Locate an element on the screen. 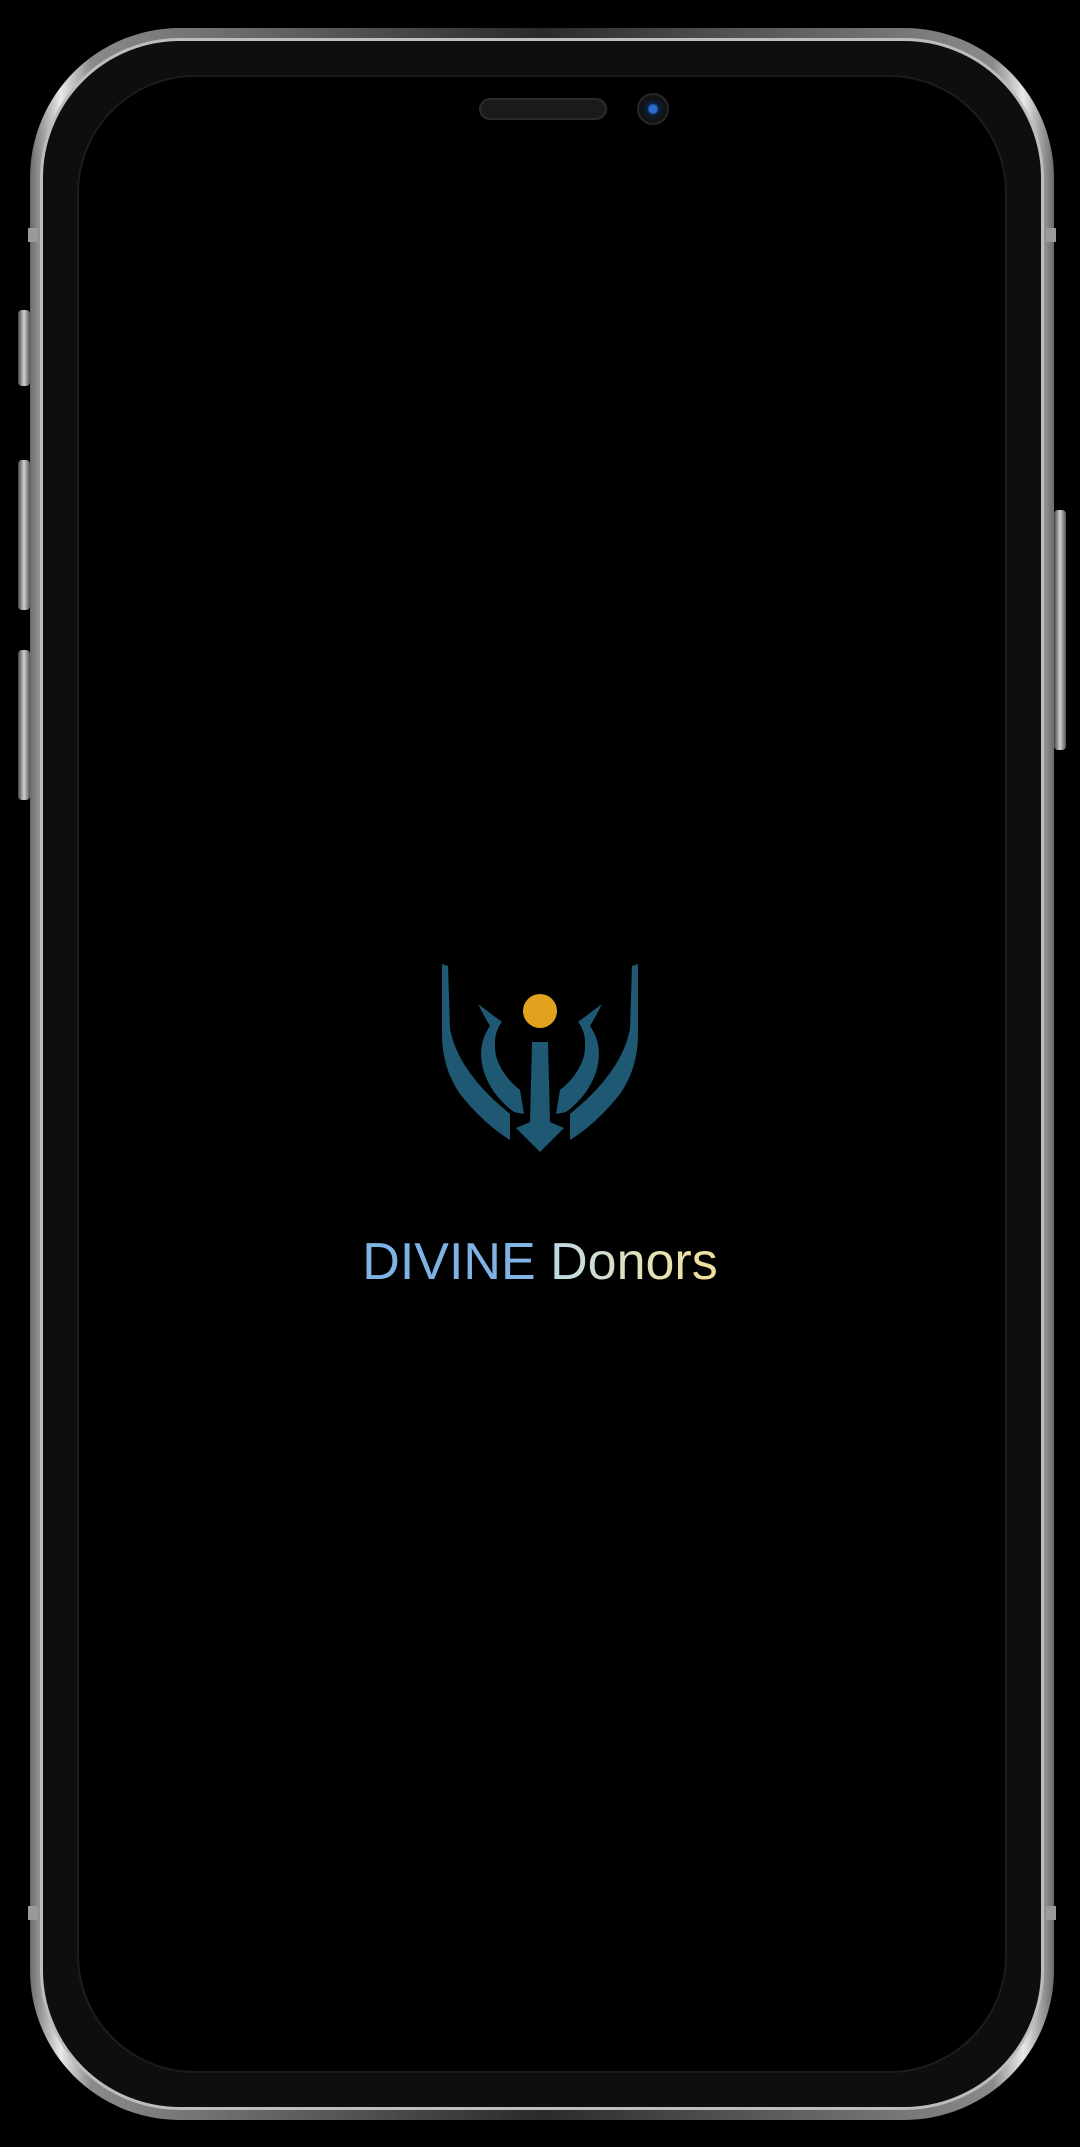 The image size is (1080, 2147). hands-holding-sun-icon is located at coordinates (540, 1058).